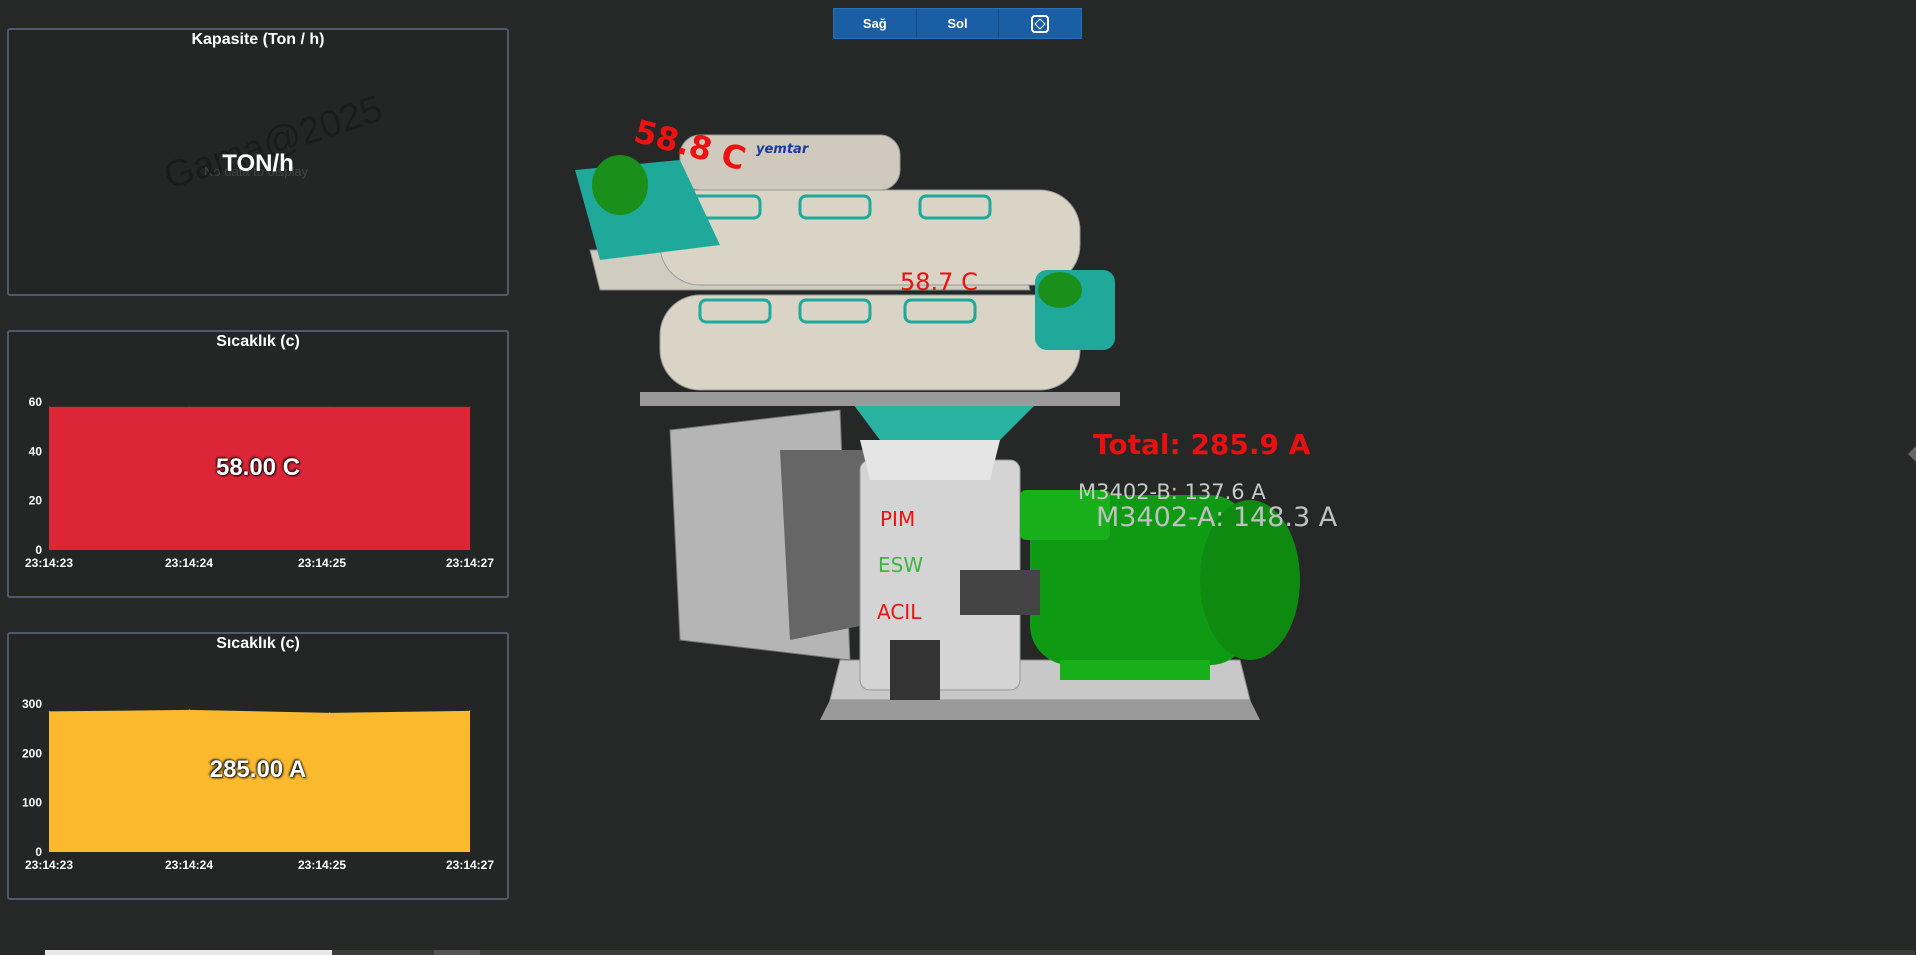 The height and width of the screenshot is (955, 1916). Describe the element at coordinates (901, 565) in the screenshot. I see `status-esw: ESW` at that location.